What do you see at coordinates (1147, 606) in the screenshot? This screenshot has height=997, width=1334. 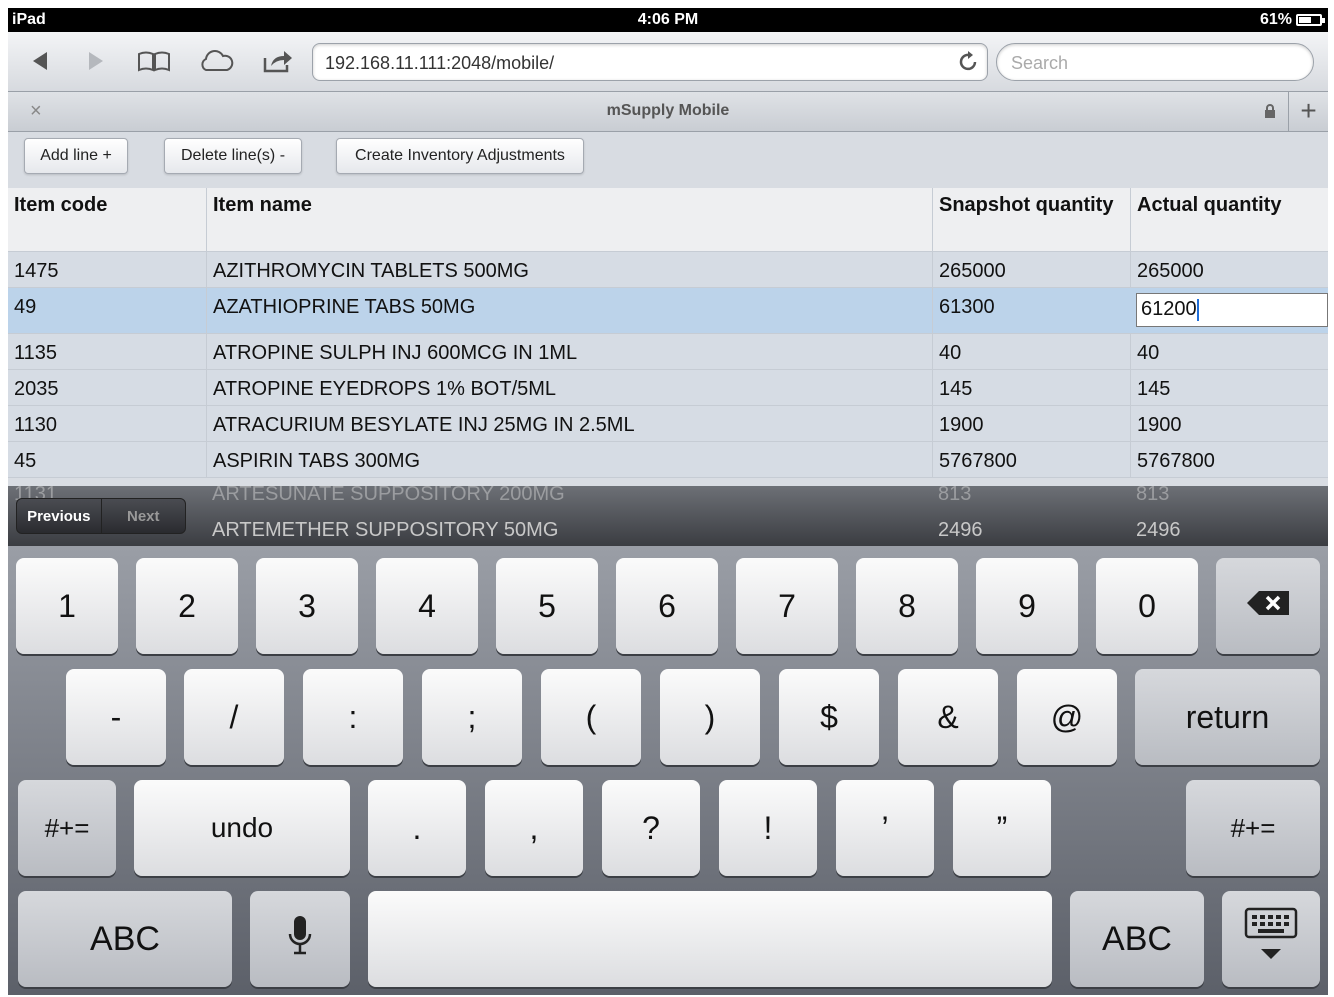 I see `key-0: 0` at bounding box center [1147, 606].